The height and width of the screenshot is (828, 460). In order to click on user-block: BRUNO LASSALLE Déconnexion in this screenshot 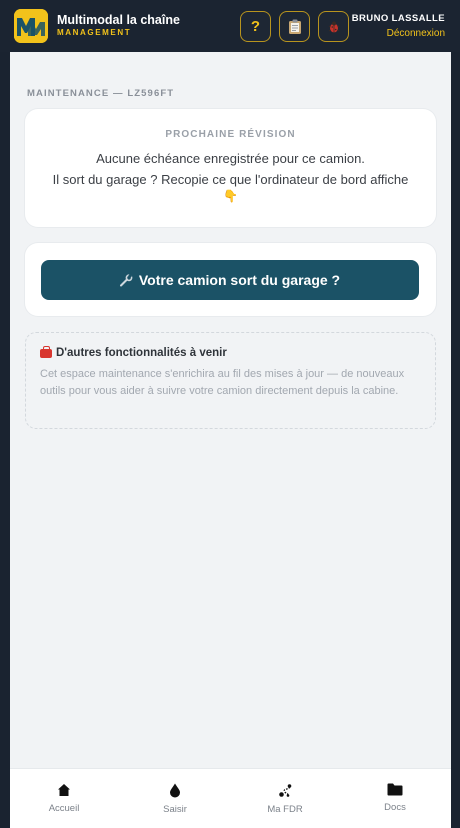, I will do `click(398, 26)`.